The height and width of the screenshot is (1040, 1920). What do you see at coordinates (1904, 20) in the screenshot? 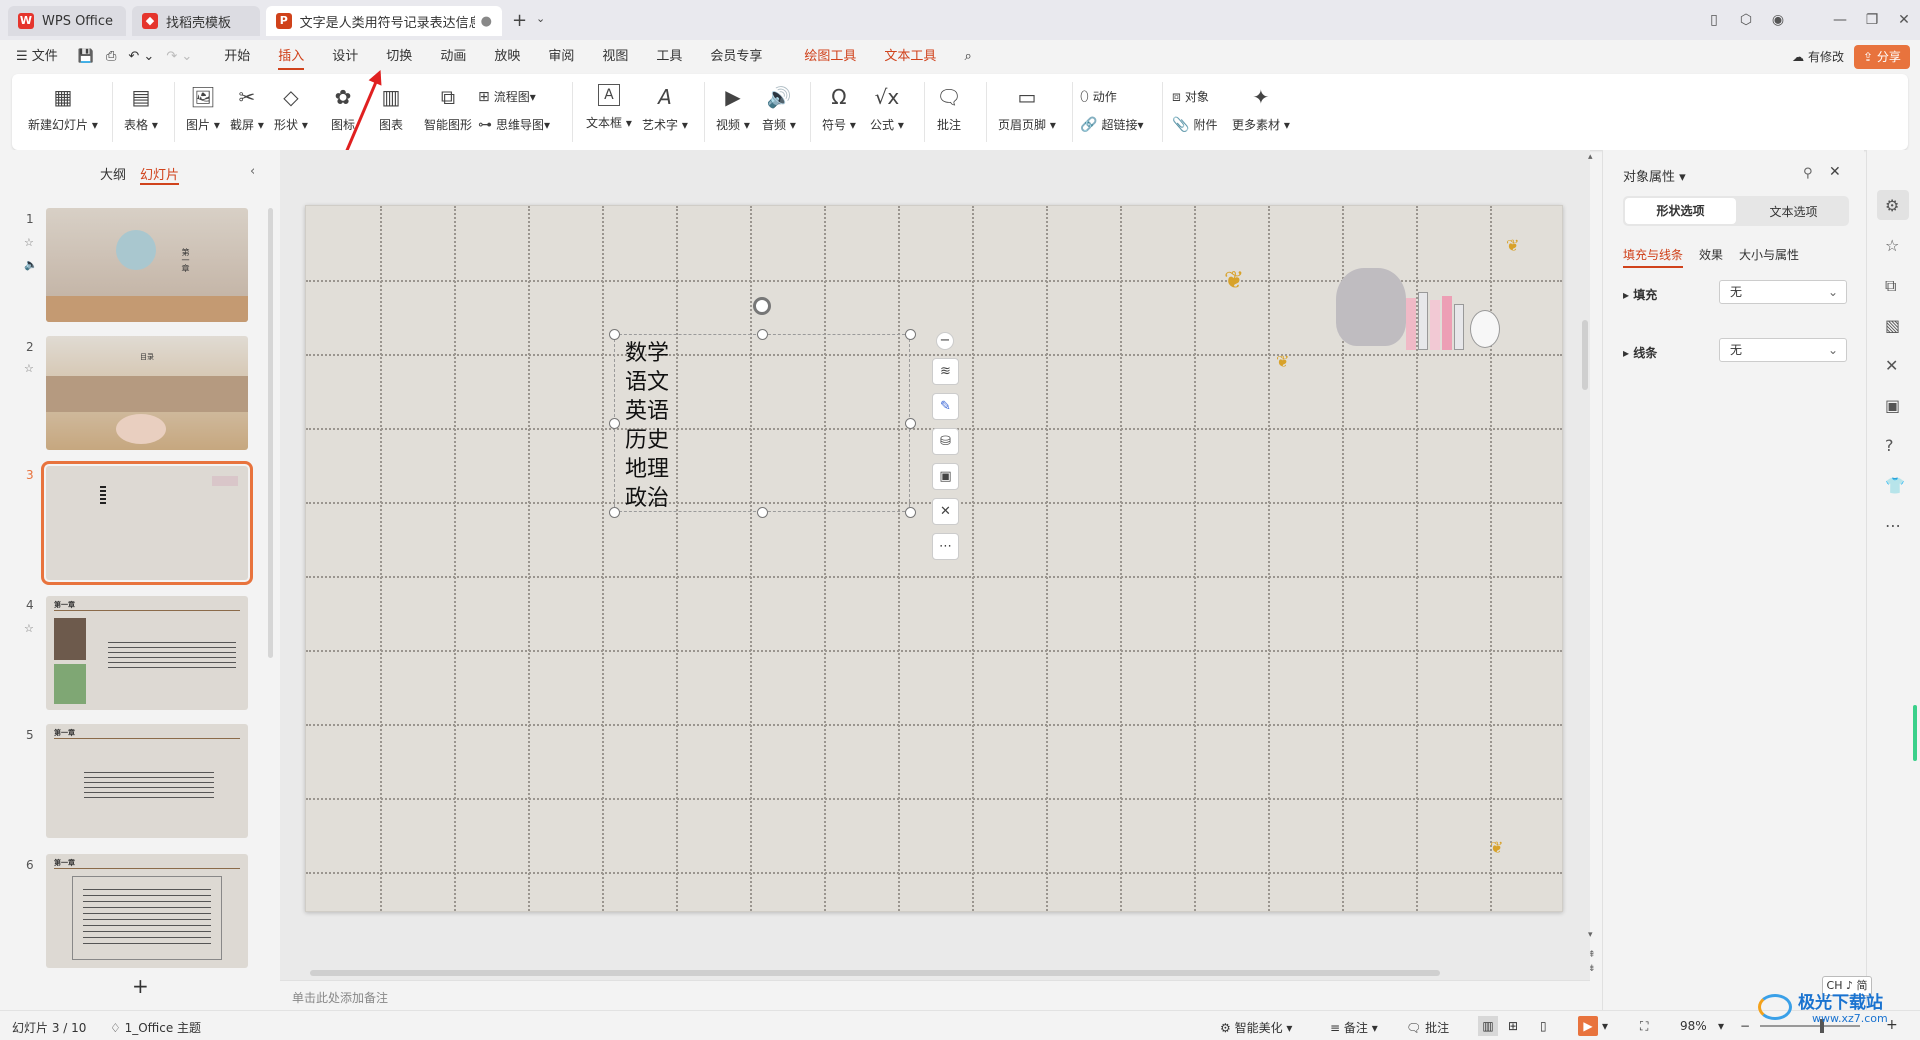
I see `close-window-icon: ✕` at bounding box center [1904, 20].